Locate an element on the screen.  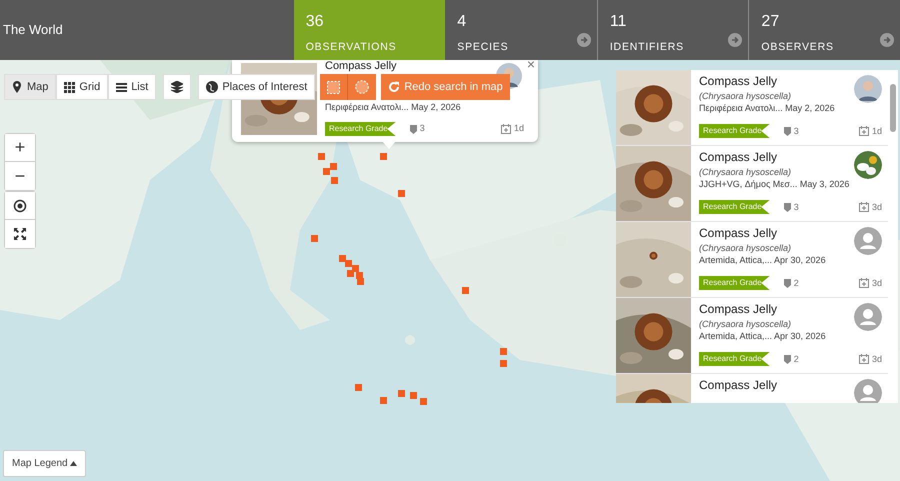
place-title: The World is located at coordinates (33, 30).